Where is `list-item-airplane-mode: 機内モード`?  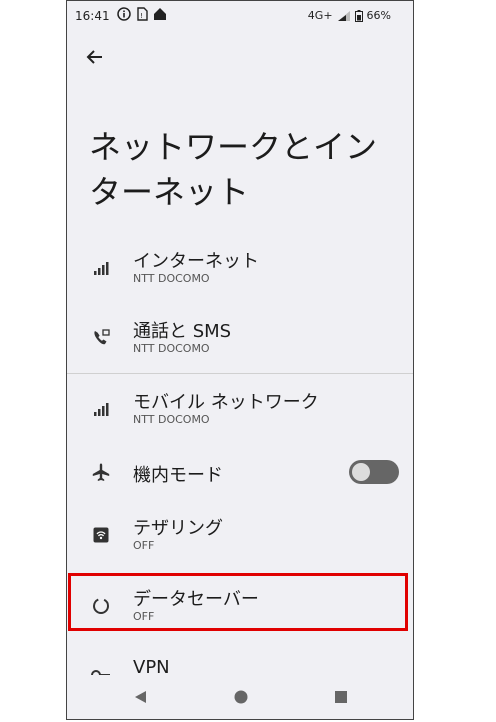
list-item-airplane-mode: 機内モード is located at coordinates (240, 472).